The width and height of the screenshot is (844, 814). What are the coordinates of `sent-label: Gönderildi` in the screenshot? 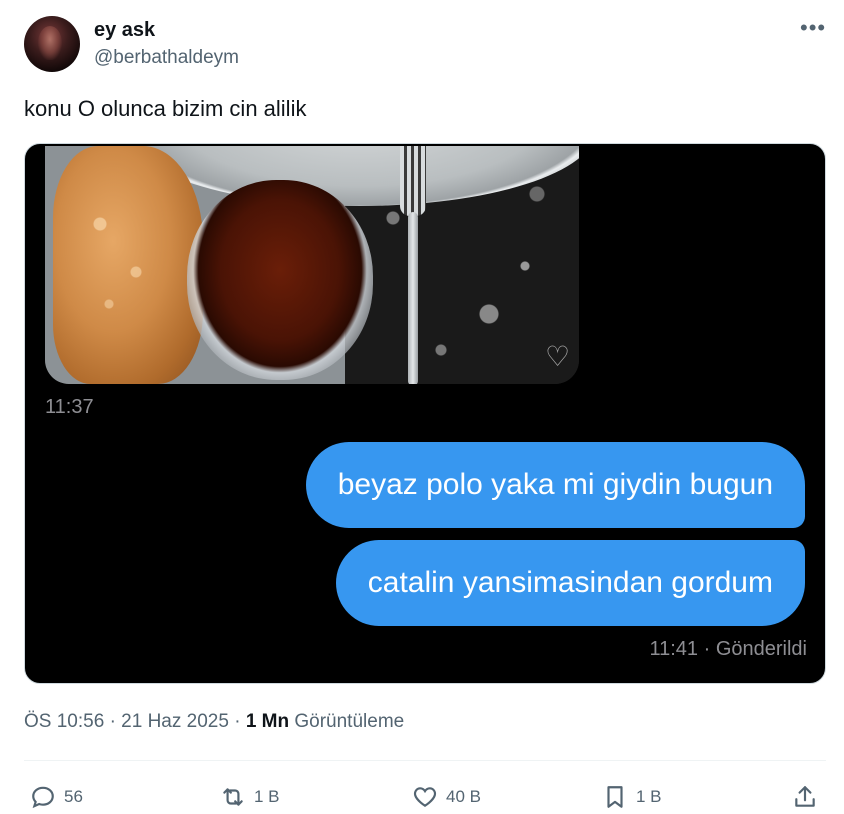 It's located at (761, 649).